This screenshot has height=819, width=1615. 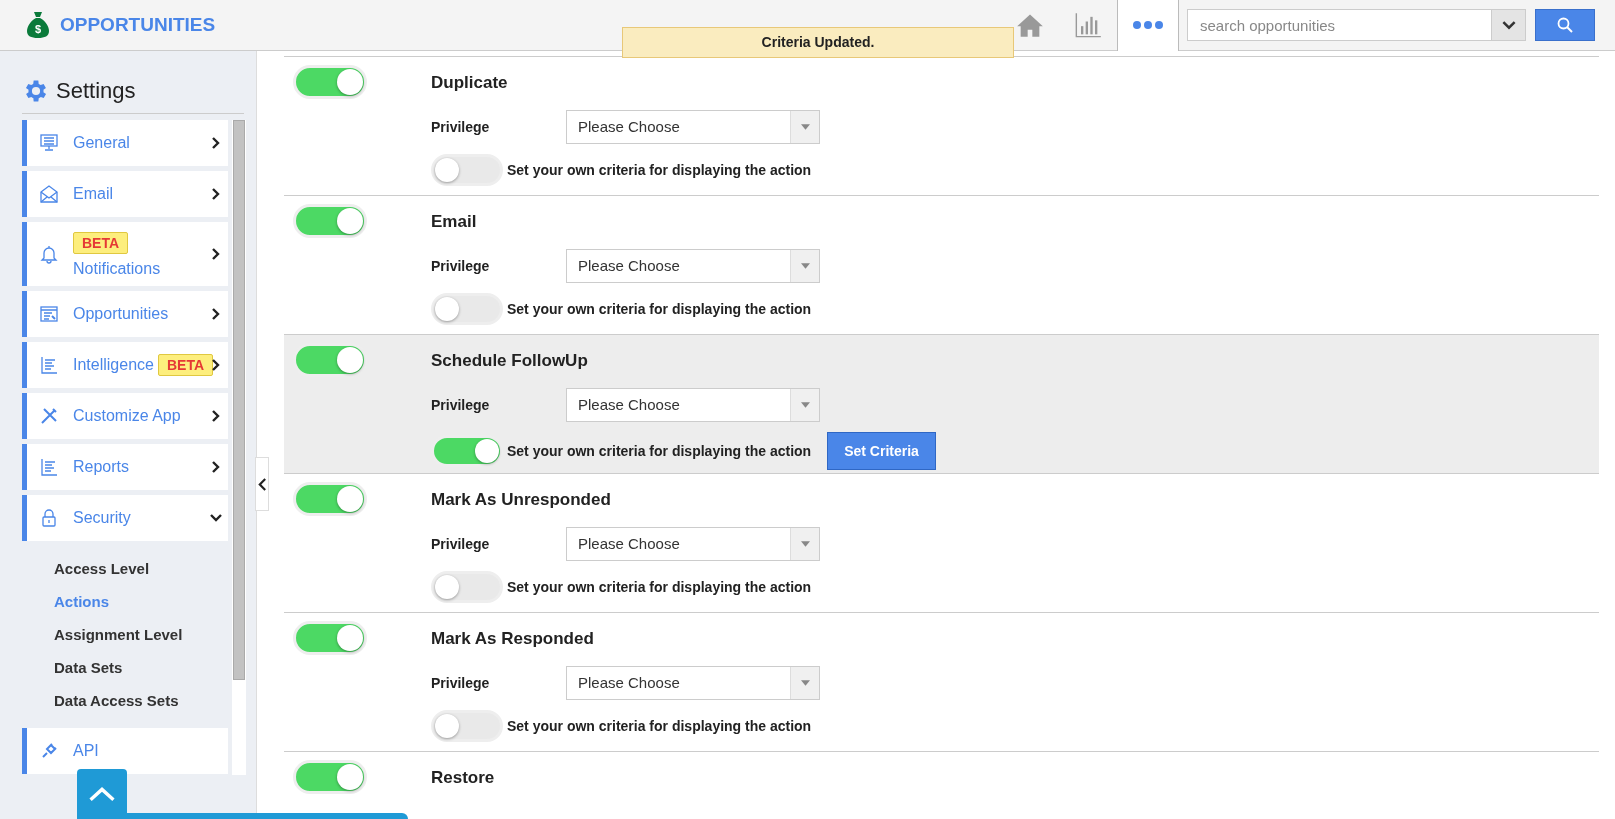 I want to click on collapse-sidebar-button, so click(x=262, y=484).